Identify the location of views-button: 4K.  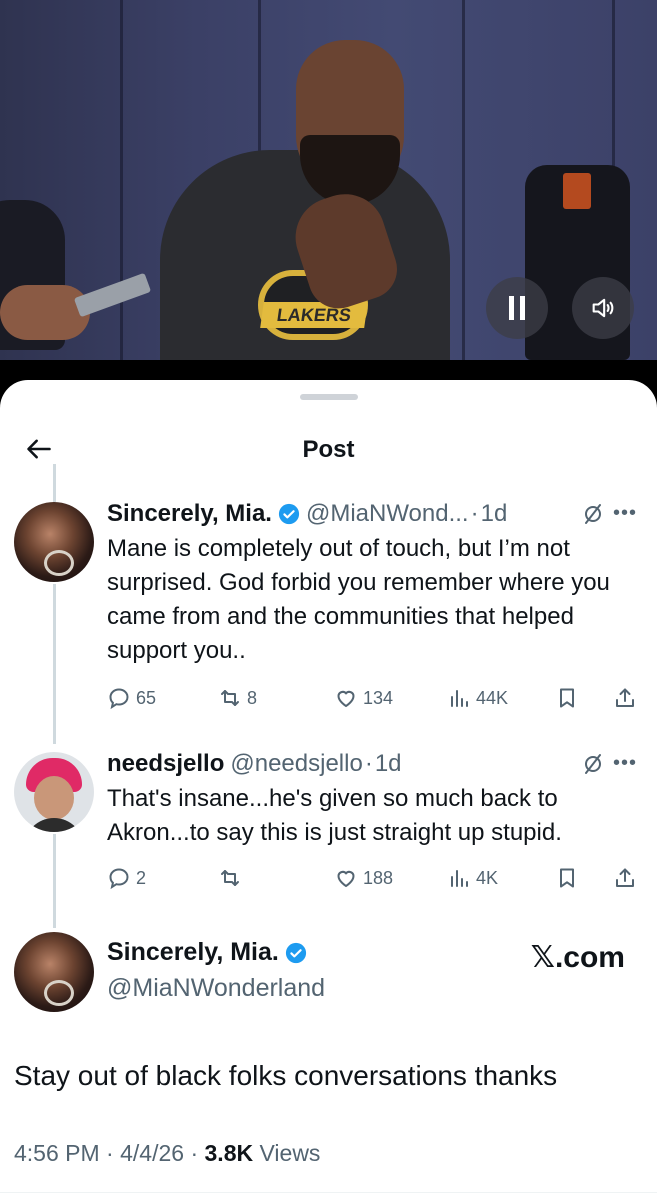
(472, 878).